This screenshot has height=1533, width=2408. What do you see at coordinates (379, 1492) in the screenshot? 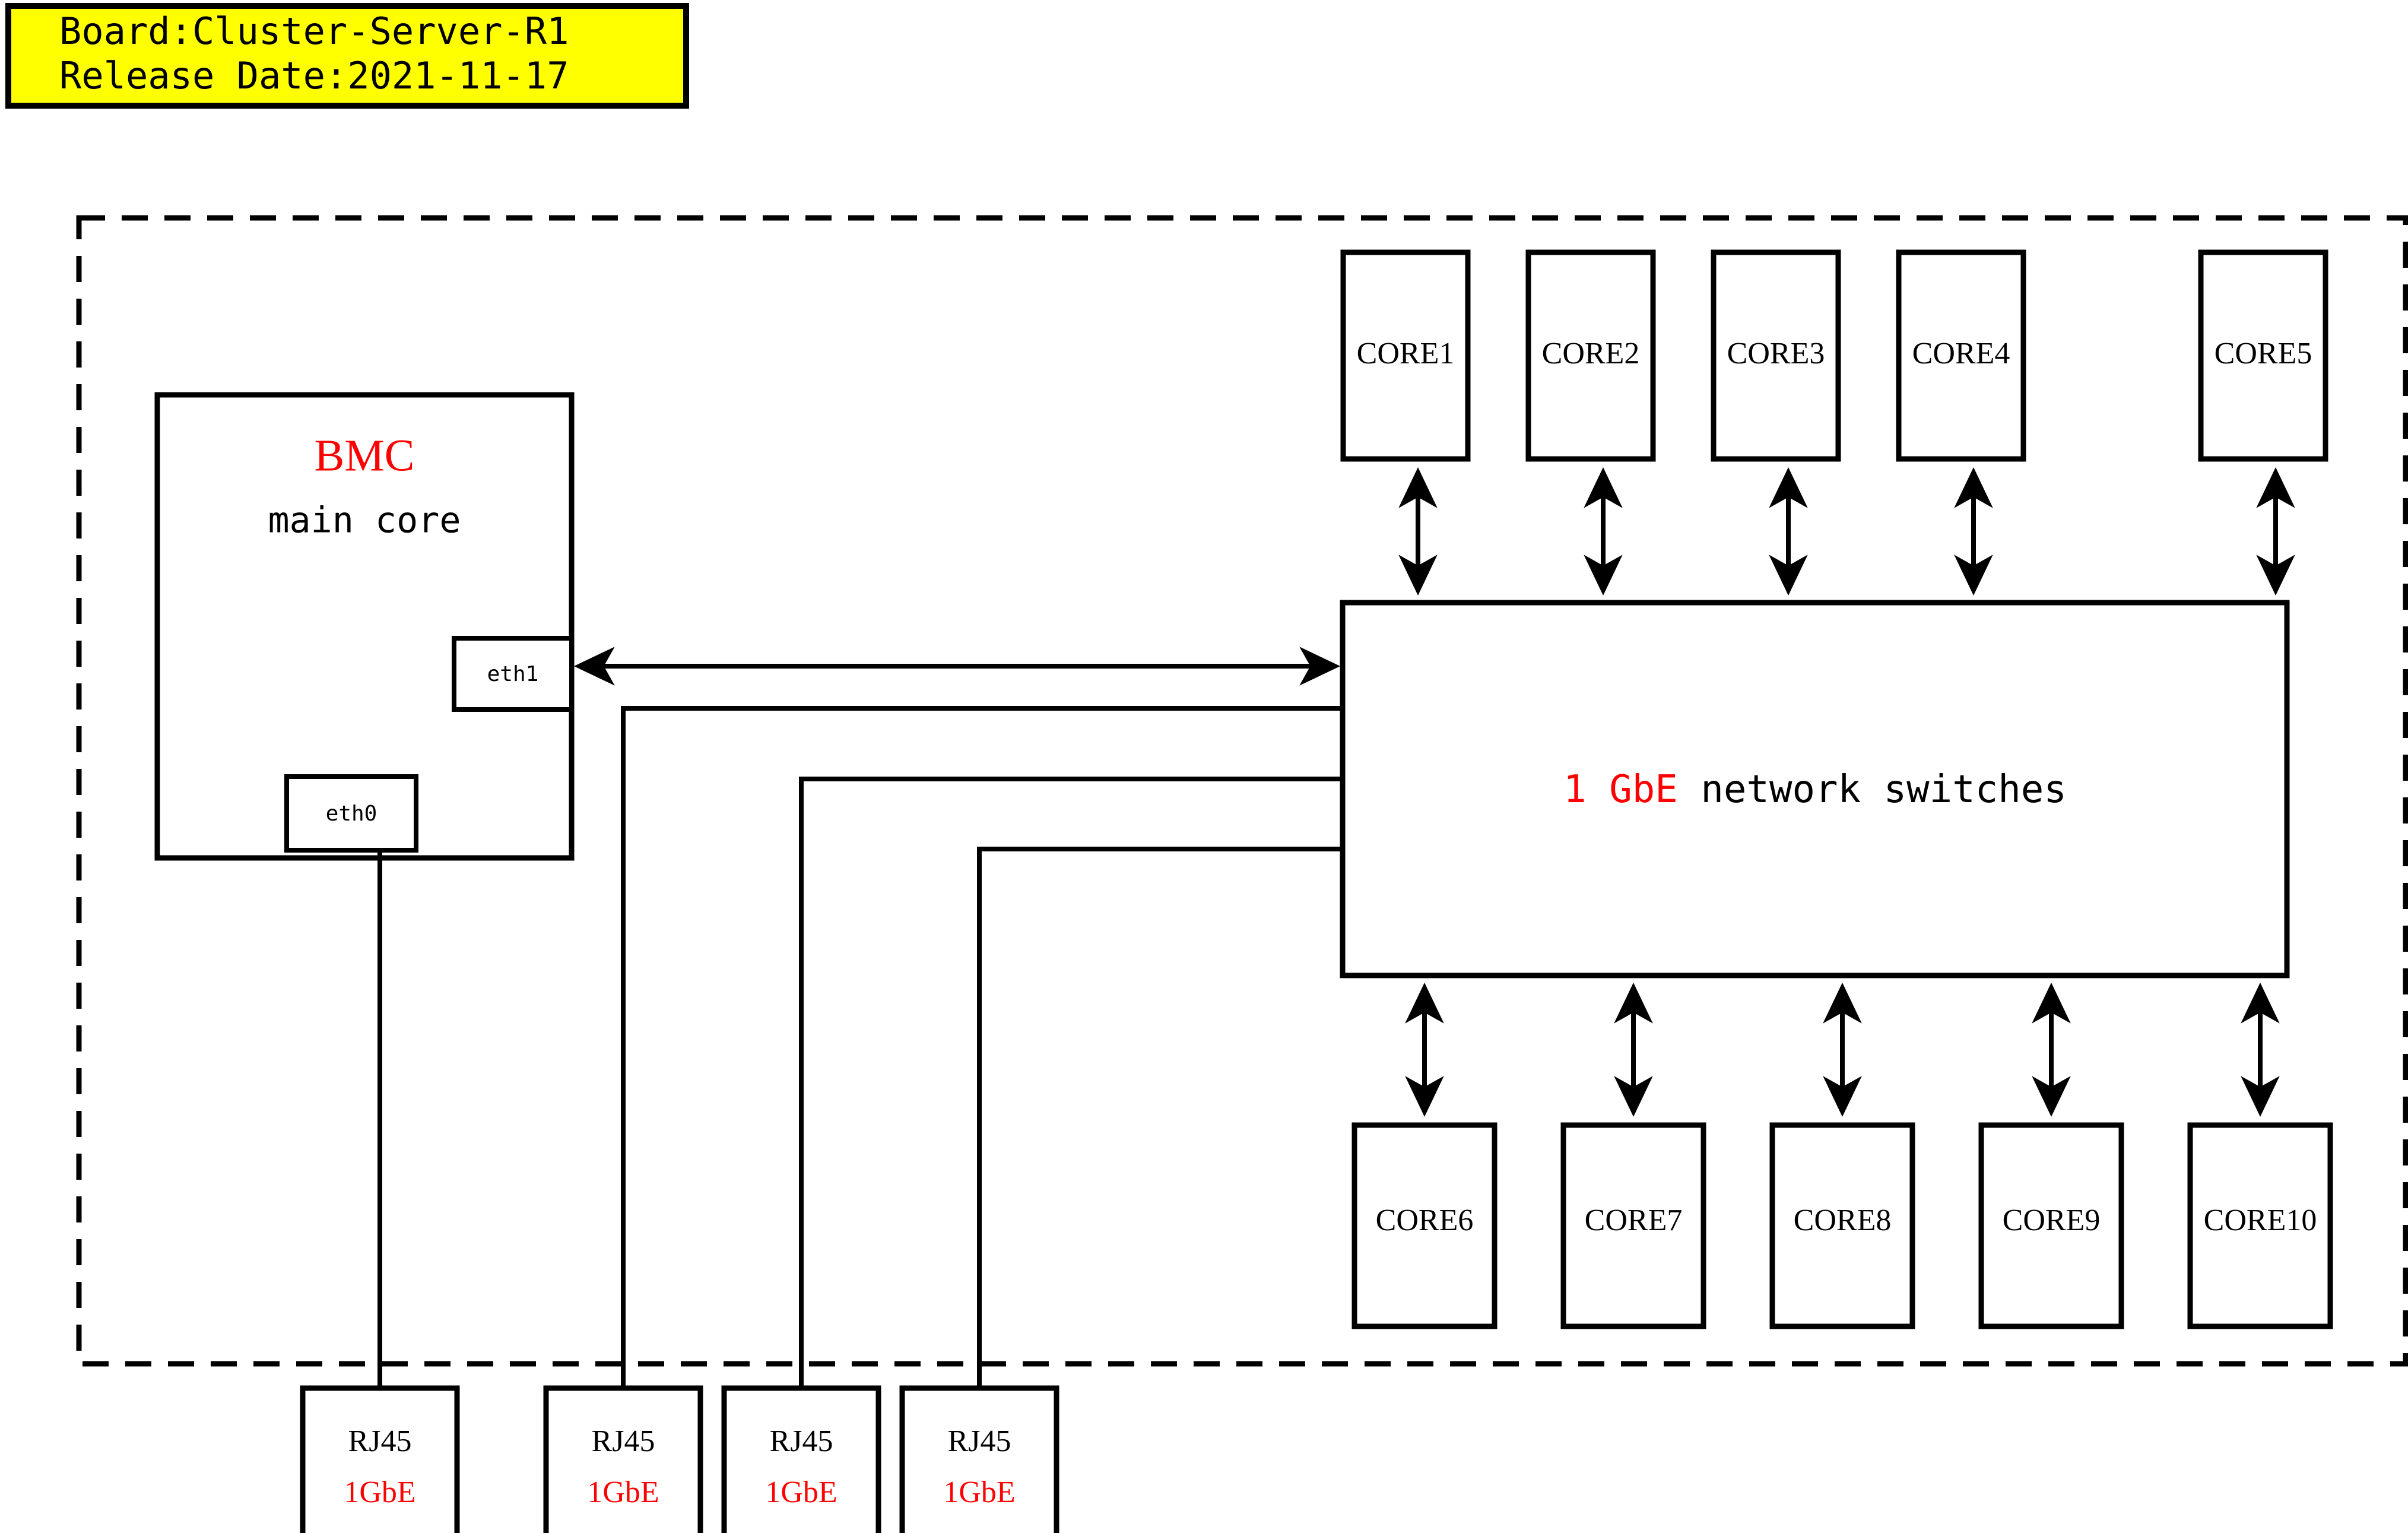
I see `rj45-port-1-speed: 1GbE` at bounding box center [379, 1492].